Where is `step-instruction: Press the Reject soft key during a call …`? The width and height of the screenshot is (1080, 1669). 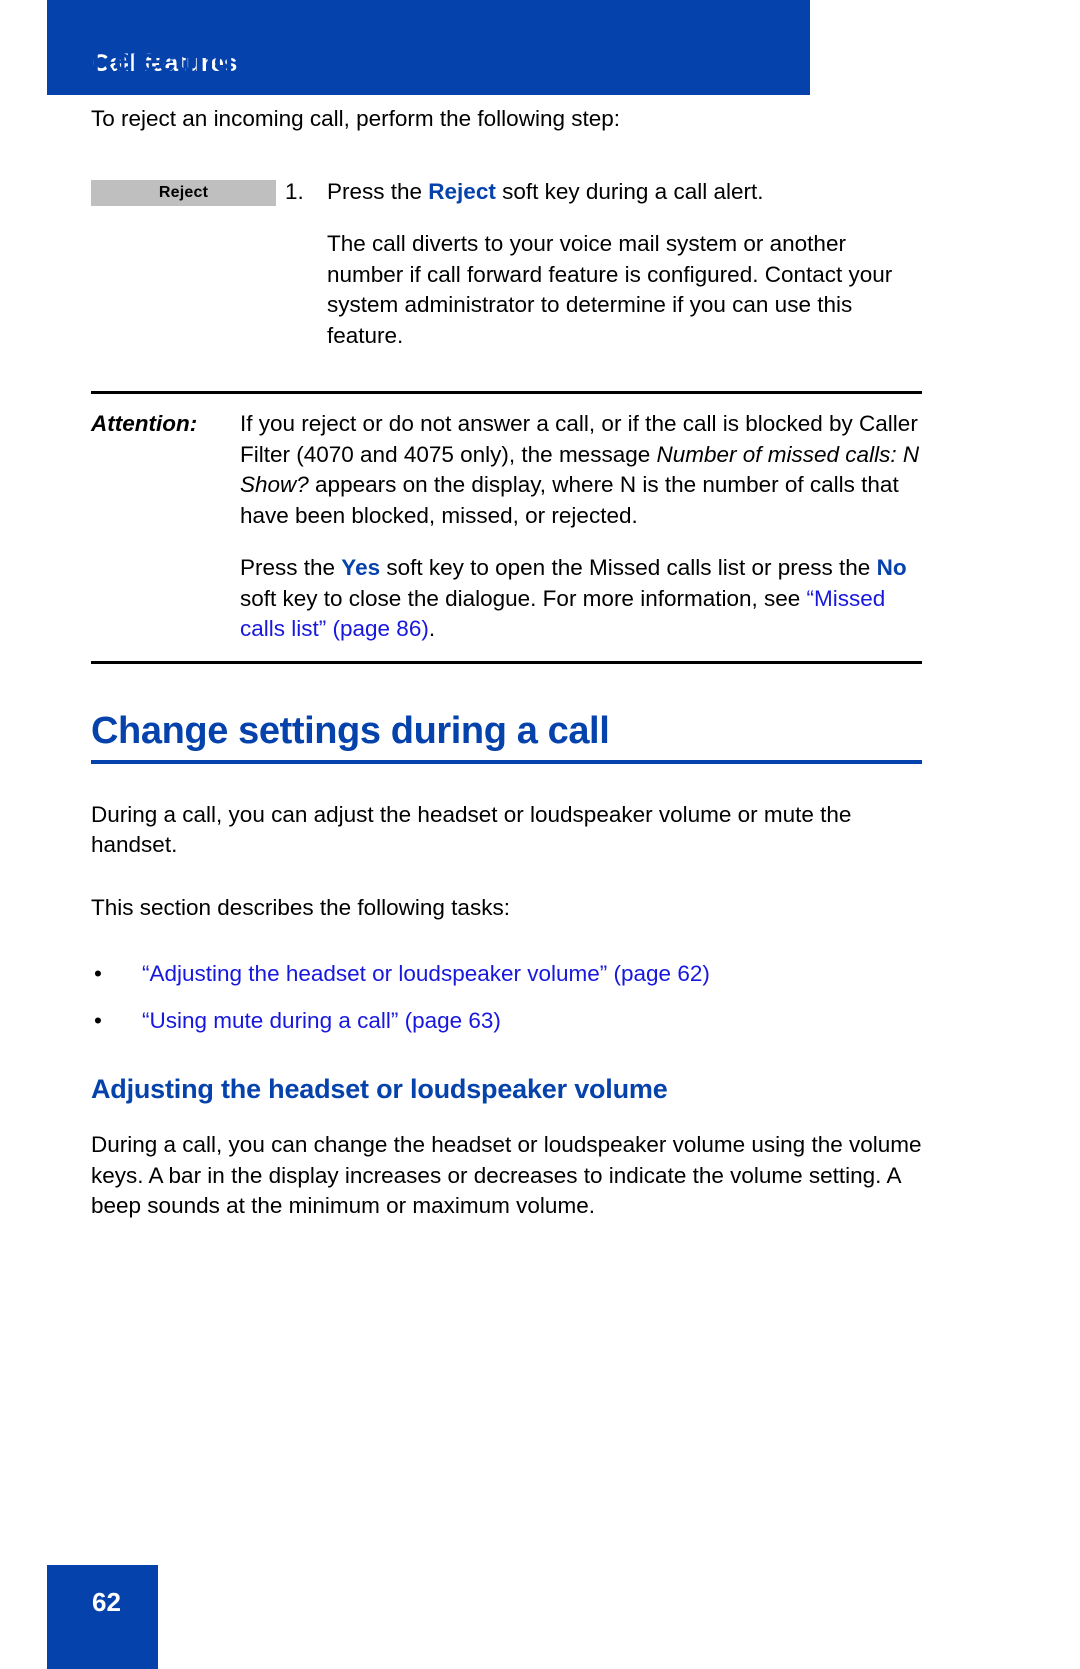 step-instruction: Press the Reject soft key during a call … is located at coordinates (624, 192).